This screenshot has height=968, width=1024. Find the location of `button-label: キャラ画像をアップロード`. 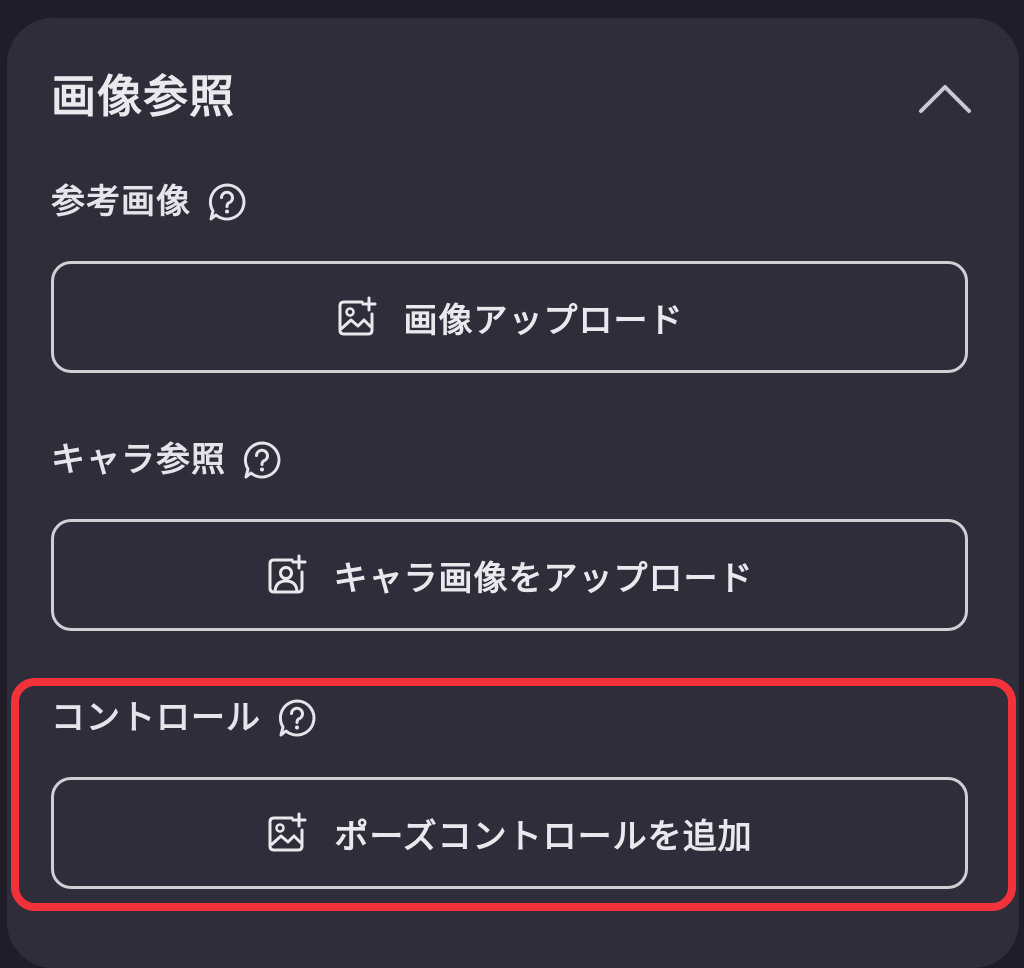

button-label: キャラ画像をアップロード is located at coordinates (543, 578).